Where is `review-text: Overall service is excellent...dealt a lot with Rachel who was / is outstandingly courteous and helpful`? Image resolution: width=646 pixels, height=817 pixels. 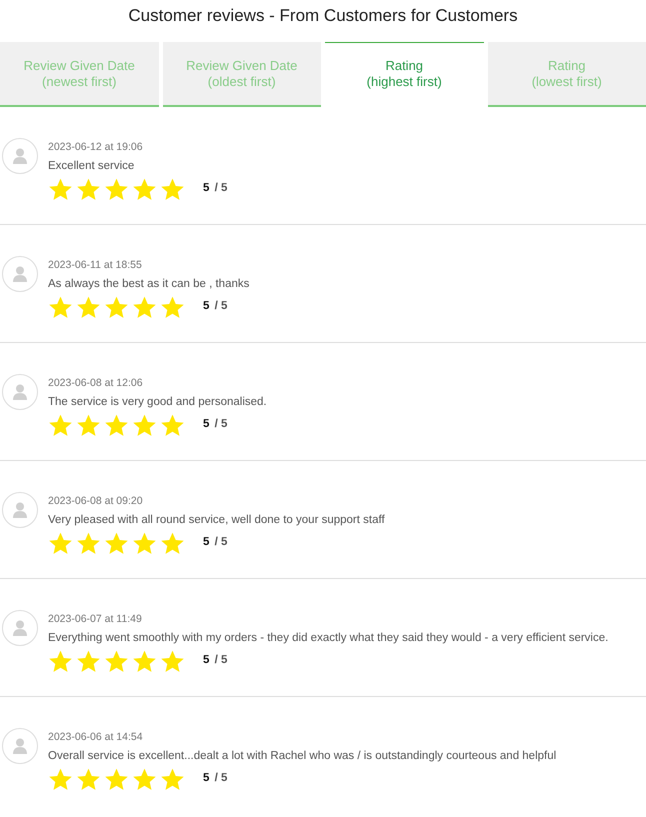 review-text: Overall service is excellent...dealt a lot with Rachel who was / is outstandingly courteous and helpful is located at coordinates (302, 756).